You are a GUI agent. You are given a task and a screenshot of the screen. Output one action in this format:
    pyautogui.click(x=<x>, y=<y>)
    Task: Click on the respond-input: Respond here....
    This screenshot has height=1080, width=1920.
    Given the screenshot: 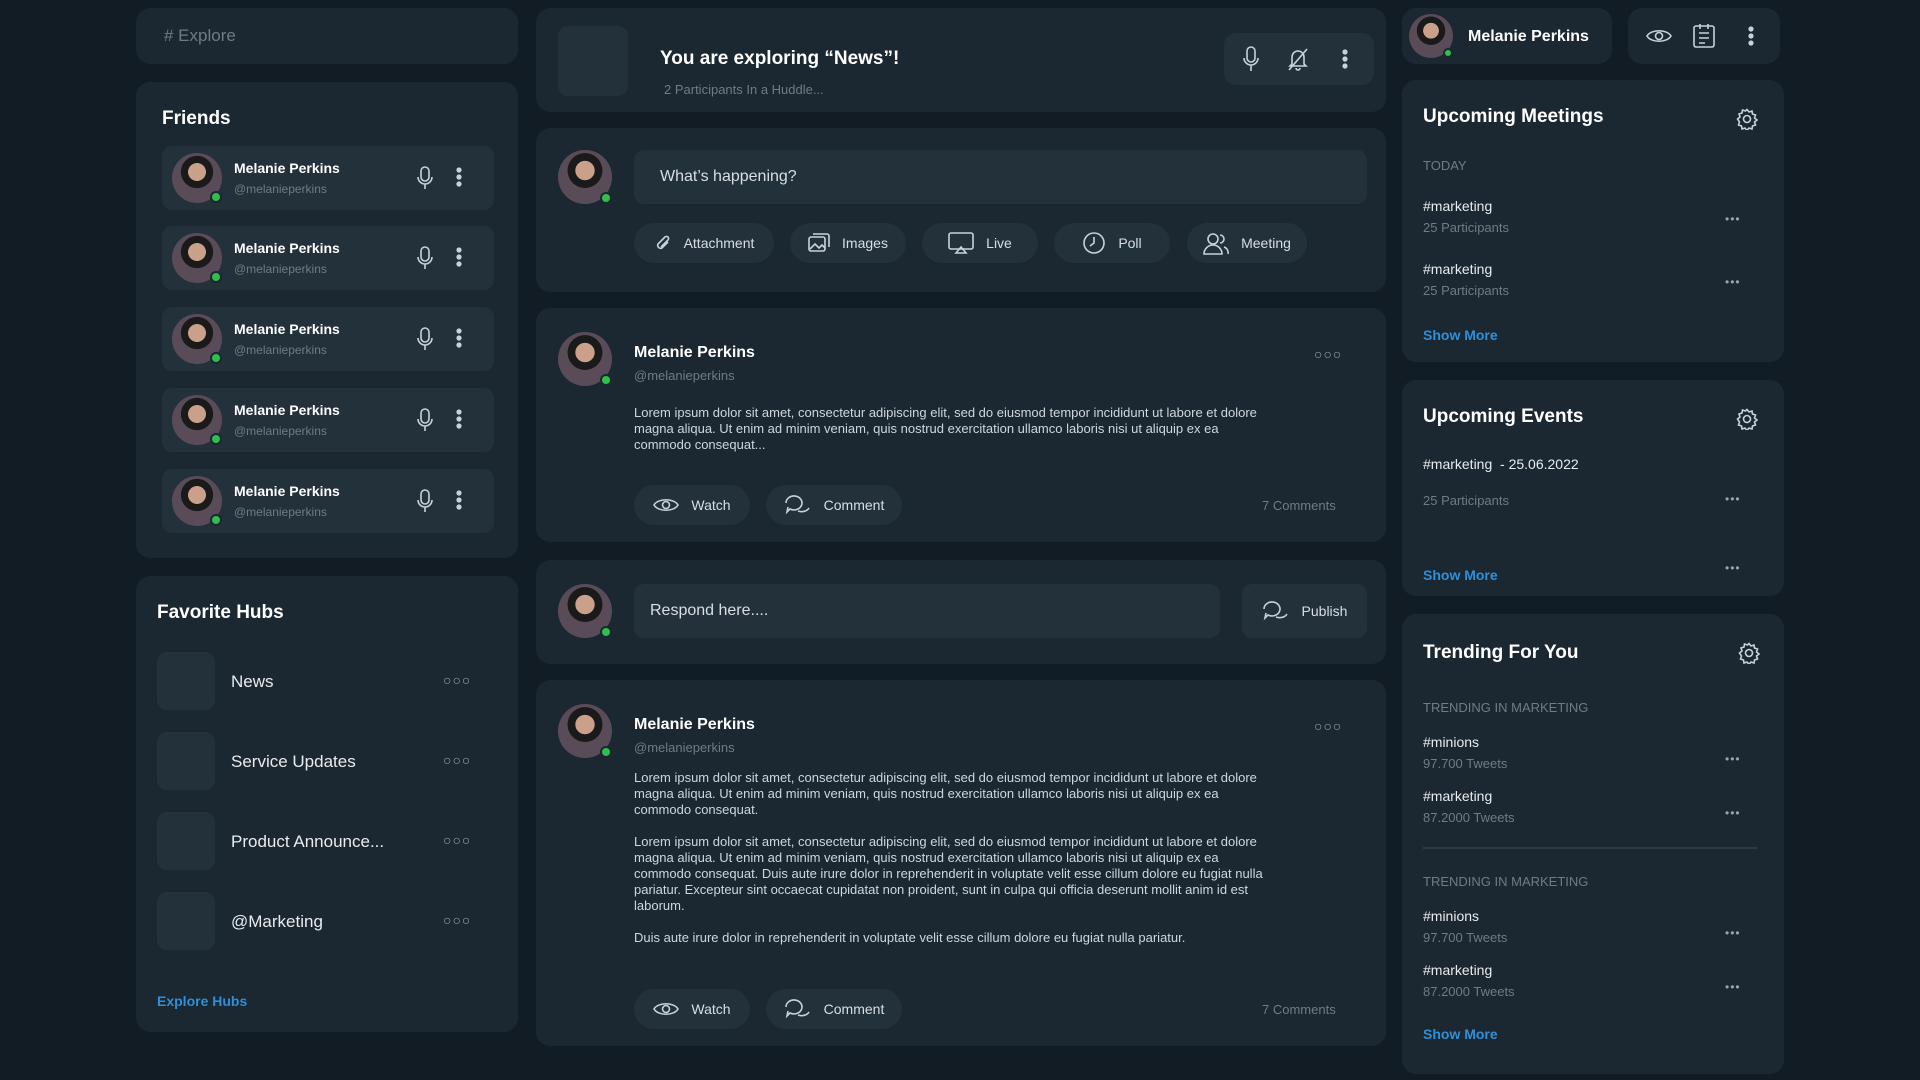 What is the action you would take?
    pyautogui.click(x=927, y=611)
    